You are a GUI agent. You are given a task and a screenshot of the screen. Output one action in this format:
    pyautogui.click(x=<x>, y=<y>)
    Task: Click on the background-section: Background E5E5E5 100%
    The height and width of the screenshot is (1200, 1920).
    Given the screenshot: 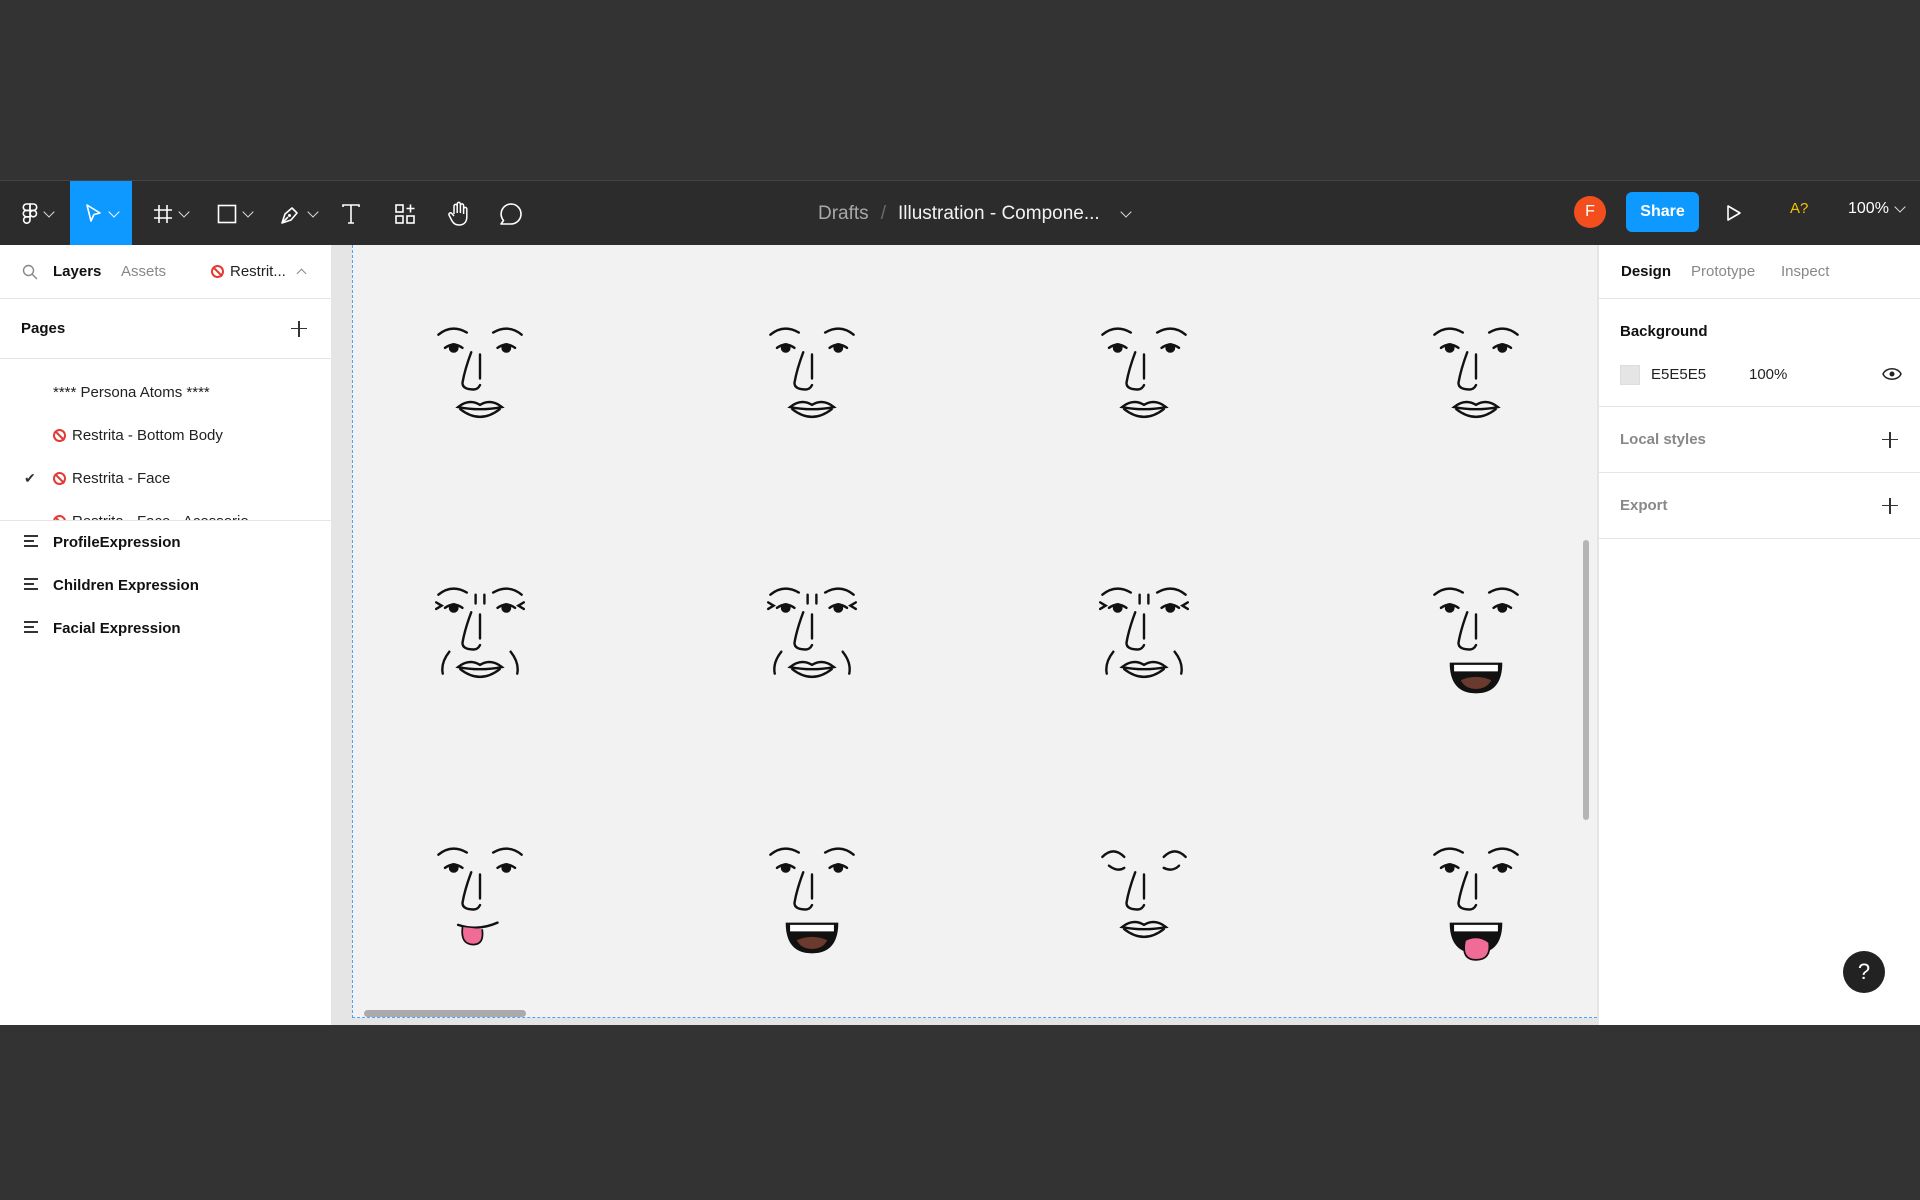 What is the action you would take?
    pyautogui.click(x=1759, y=353)
    